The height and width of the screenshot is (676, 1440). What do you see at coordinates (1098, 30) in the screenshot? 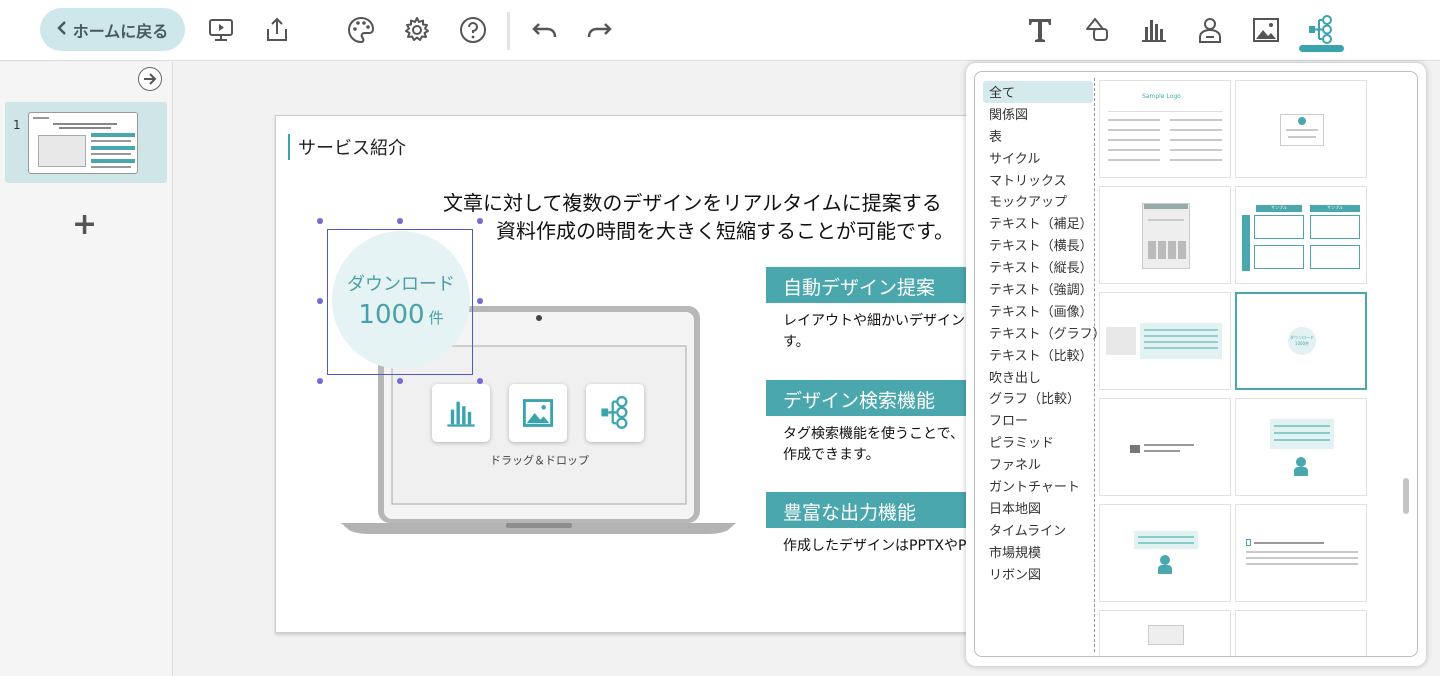
I see `shape-tool-icon` at bounding box center [1098, 30].